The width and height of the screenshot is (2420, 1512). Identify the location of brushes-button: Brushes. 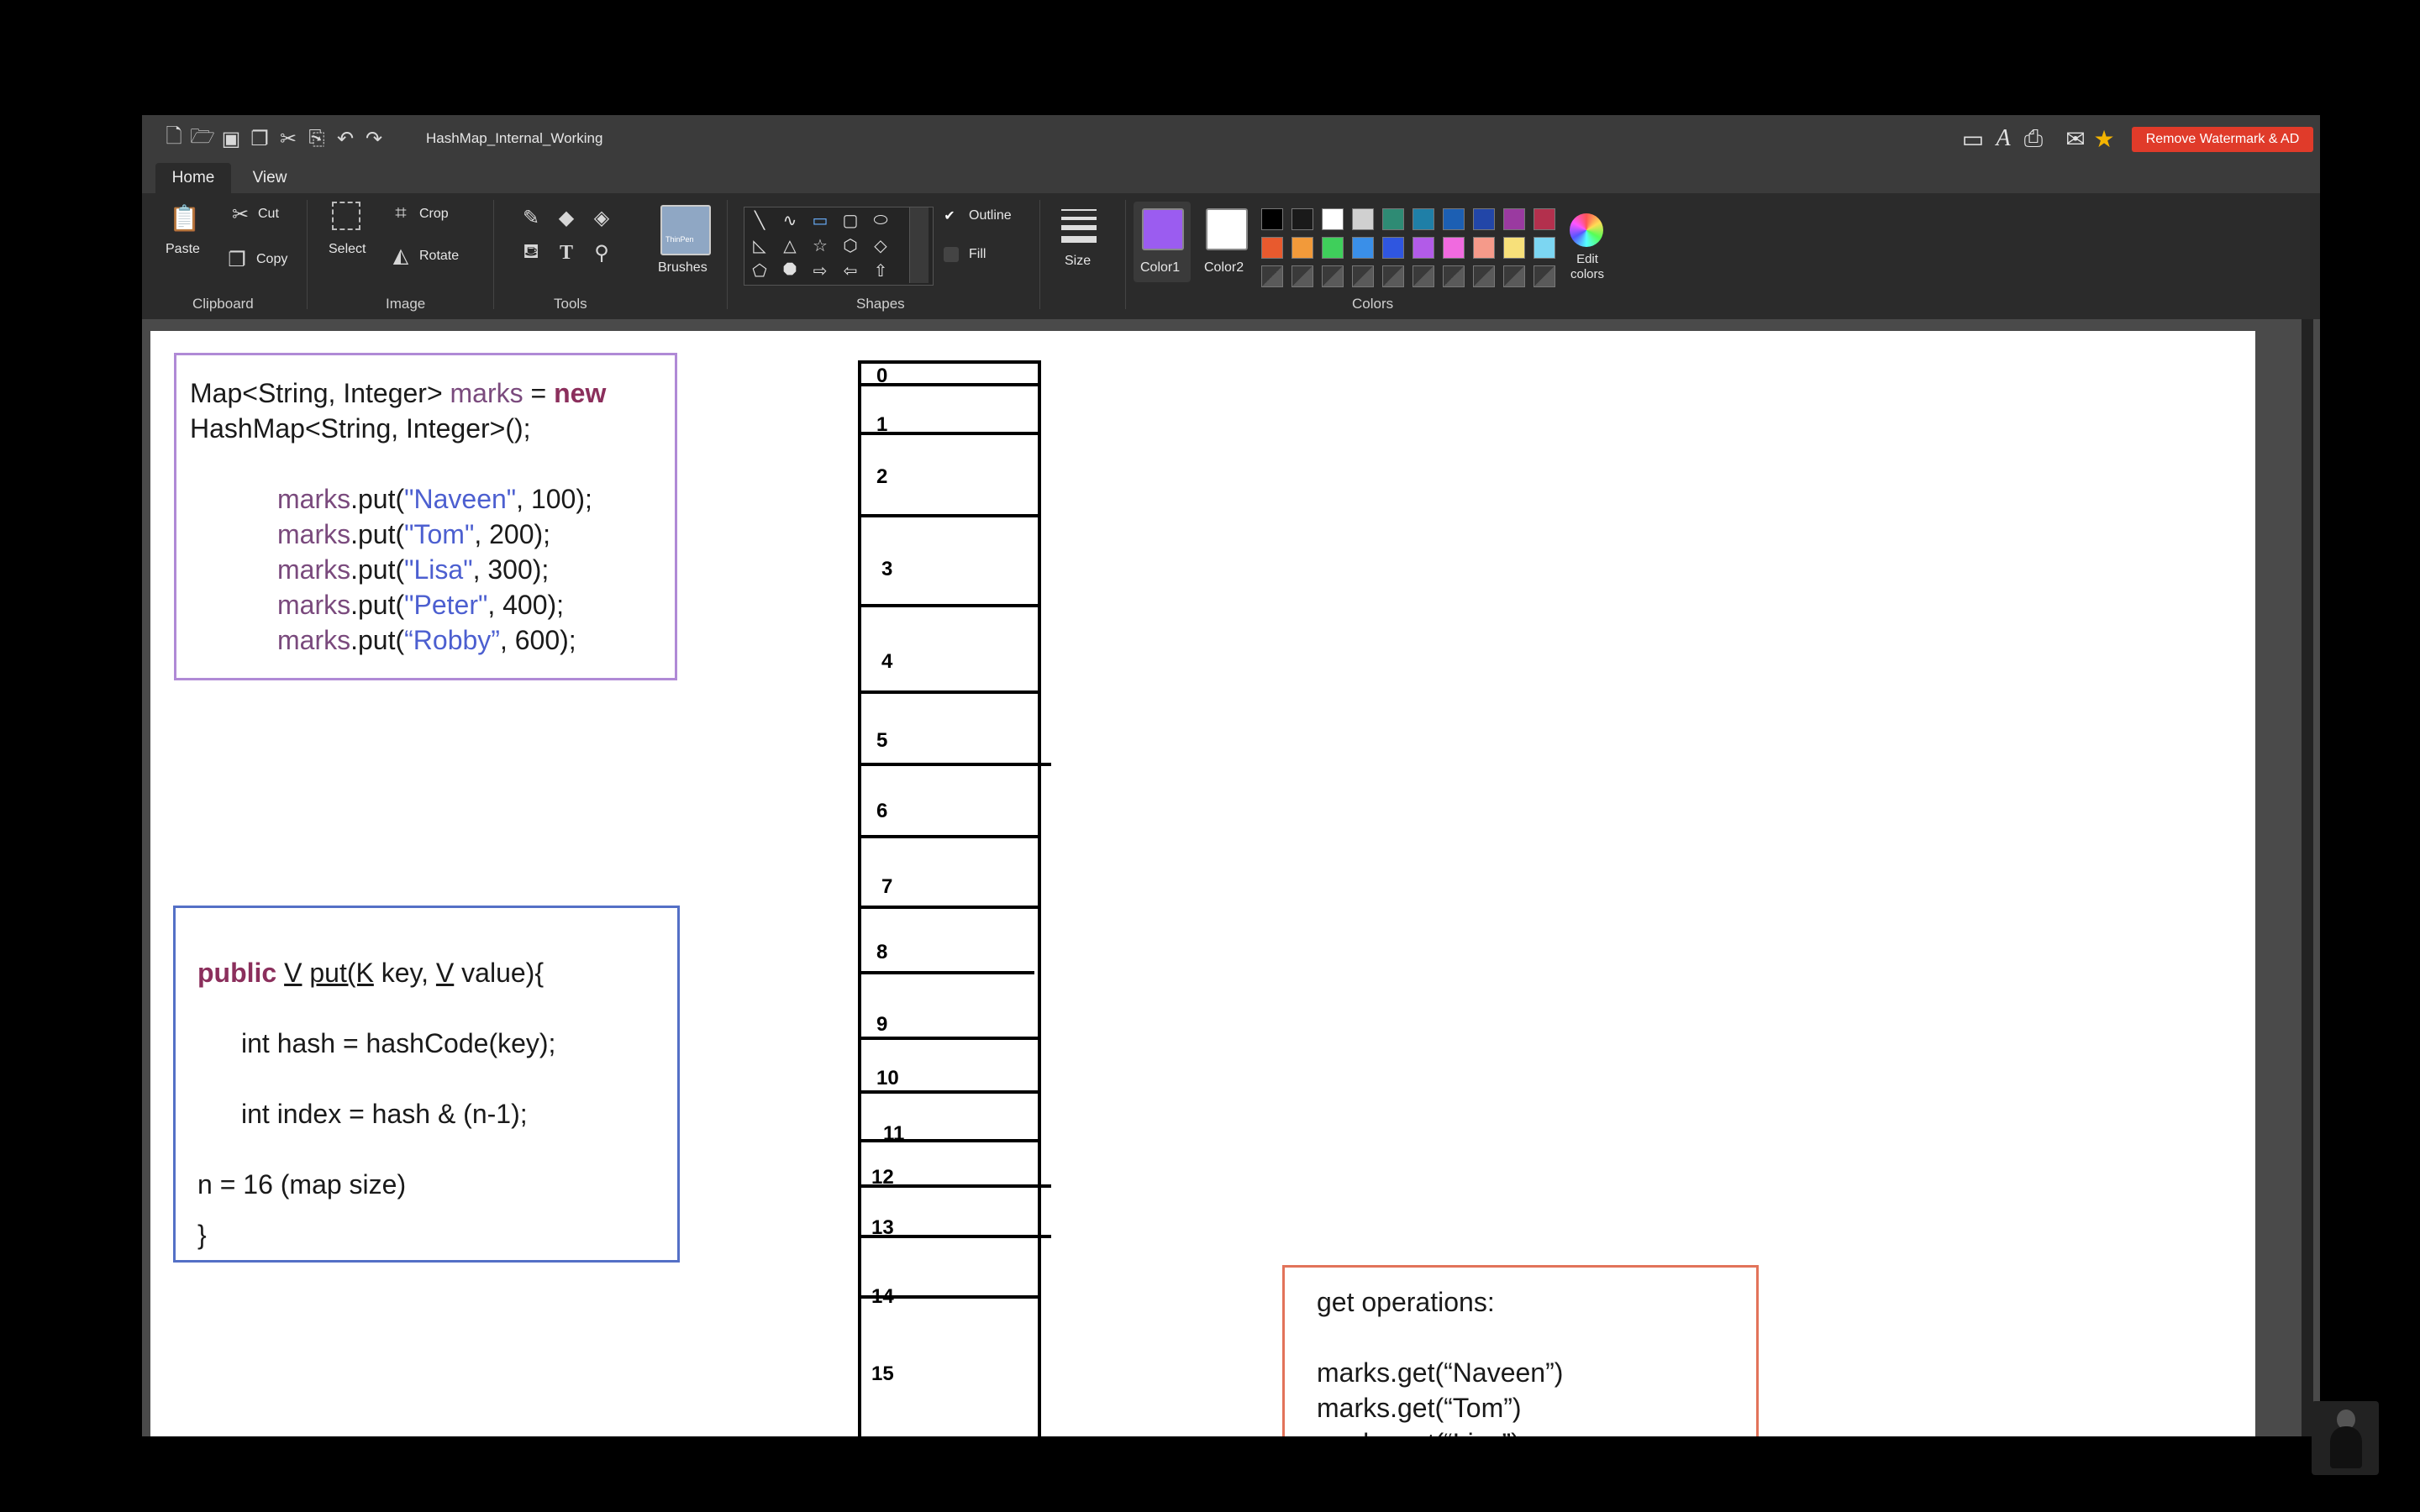
(683, 268).